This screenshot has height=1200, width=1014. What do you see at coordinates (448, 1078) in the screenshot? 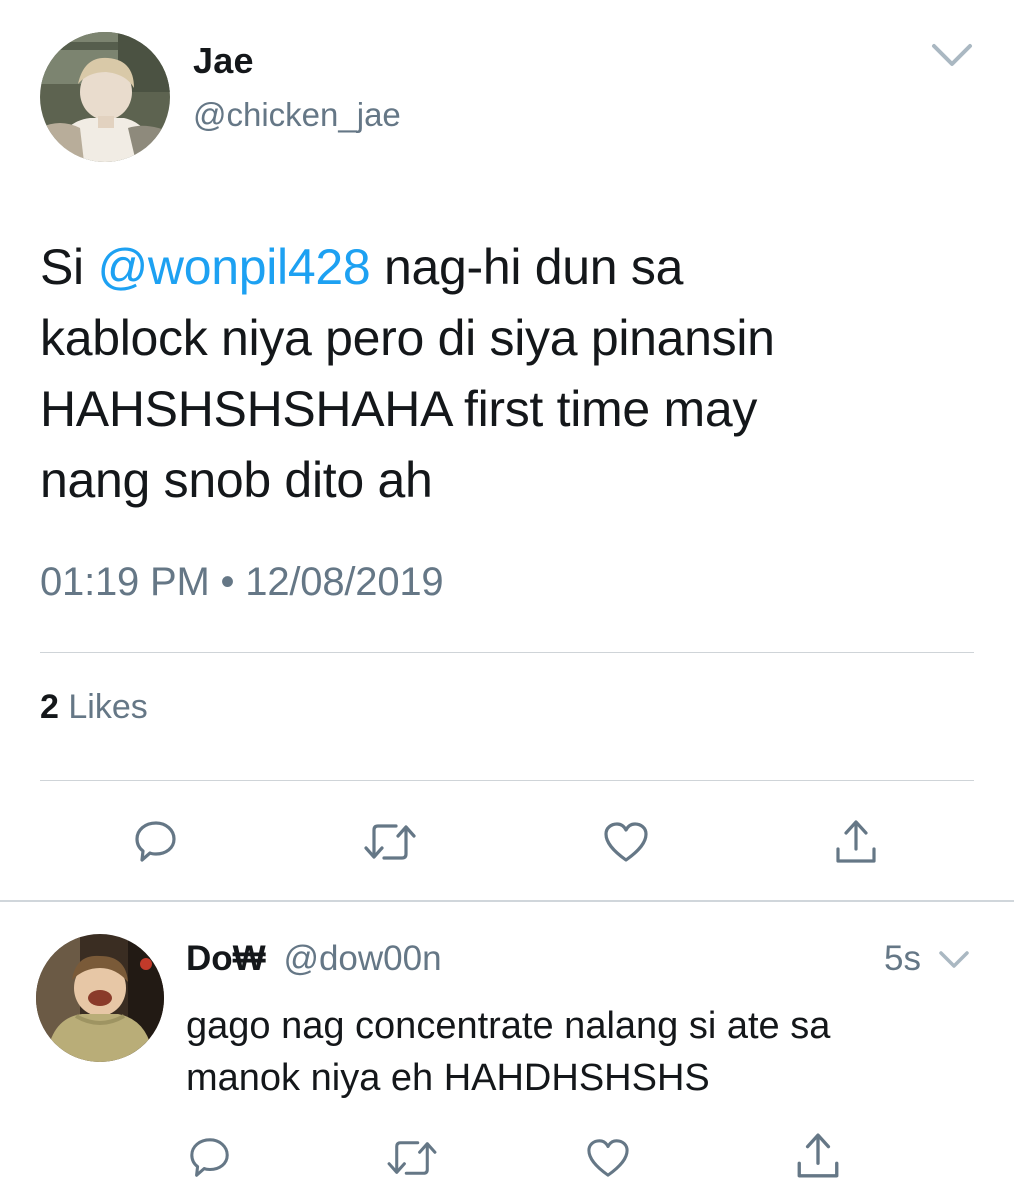
I see `reply-text-line: manok niya eh HAHDHSHSHS` at bounding box center [448, 1078].